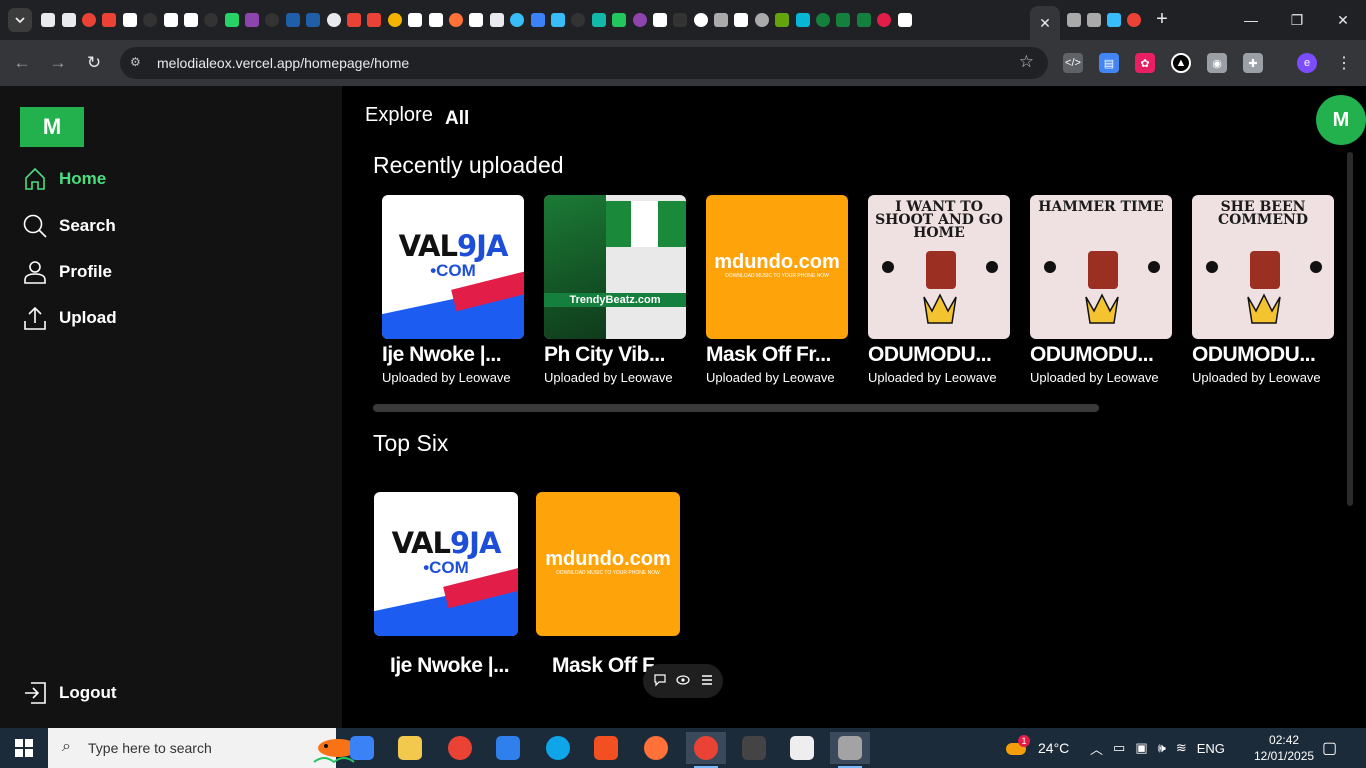  What do you see at coordinates (457, 119) in the screenshot?
I see `filter-all: All` at bounding box center [457, 119].